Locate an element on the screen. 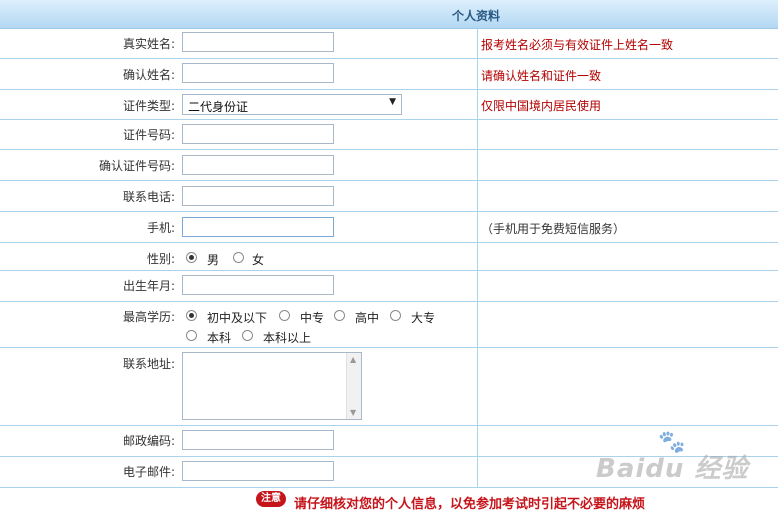 The height and width of the screenshot is (512, 778). id-type-select: 二代身份证 ▼ is located at coordinates (292, 104).